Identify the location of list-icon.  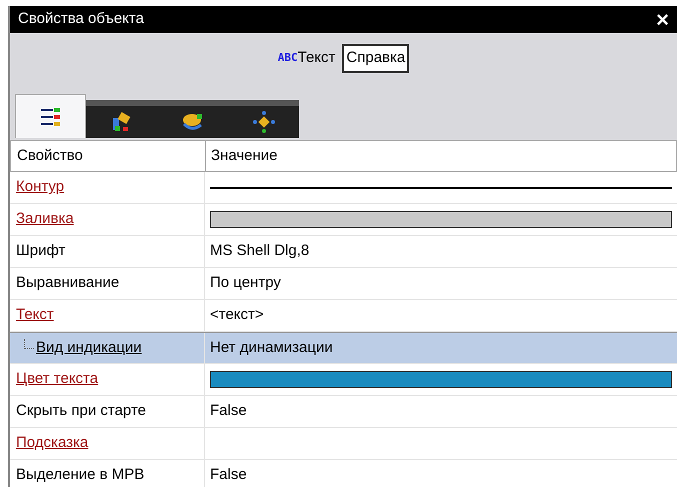
(50, 117).